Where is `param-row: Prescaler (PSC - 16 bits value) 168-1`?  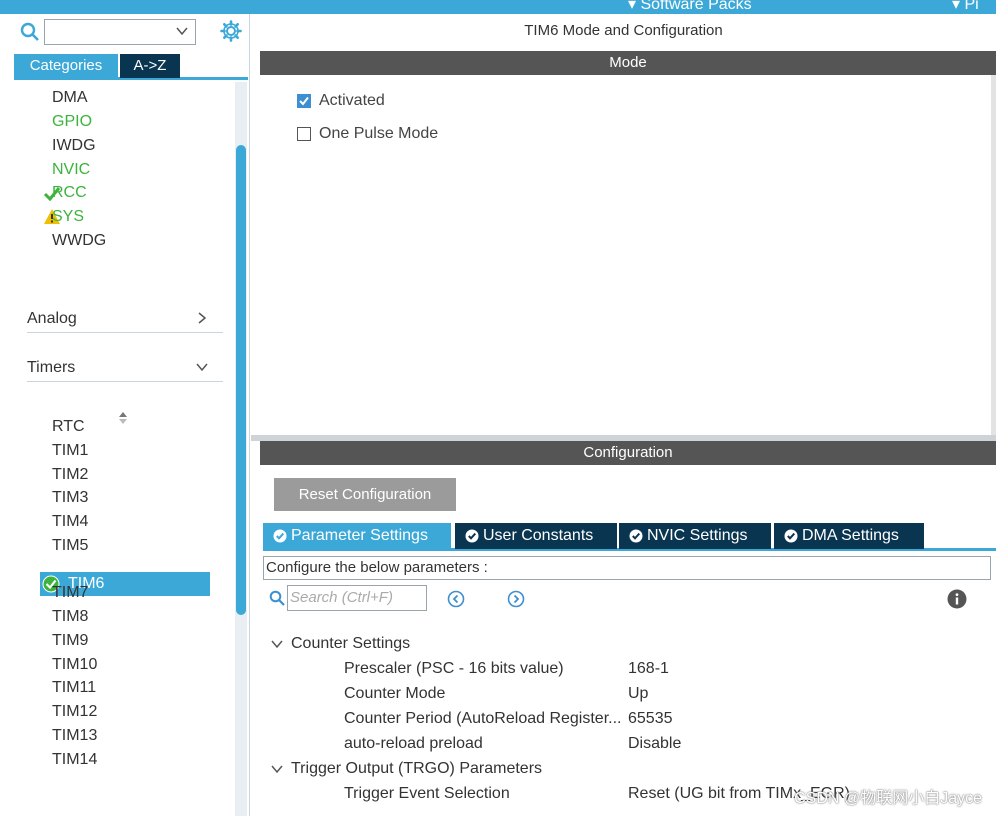
param-row: Prescaler (PSC - 16 bits value) 168-1 is located at coordinates (664, 669).